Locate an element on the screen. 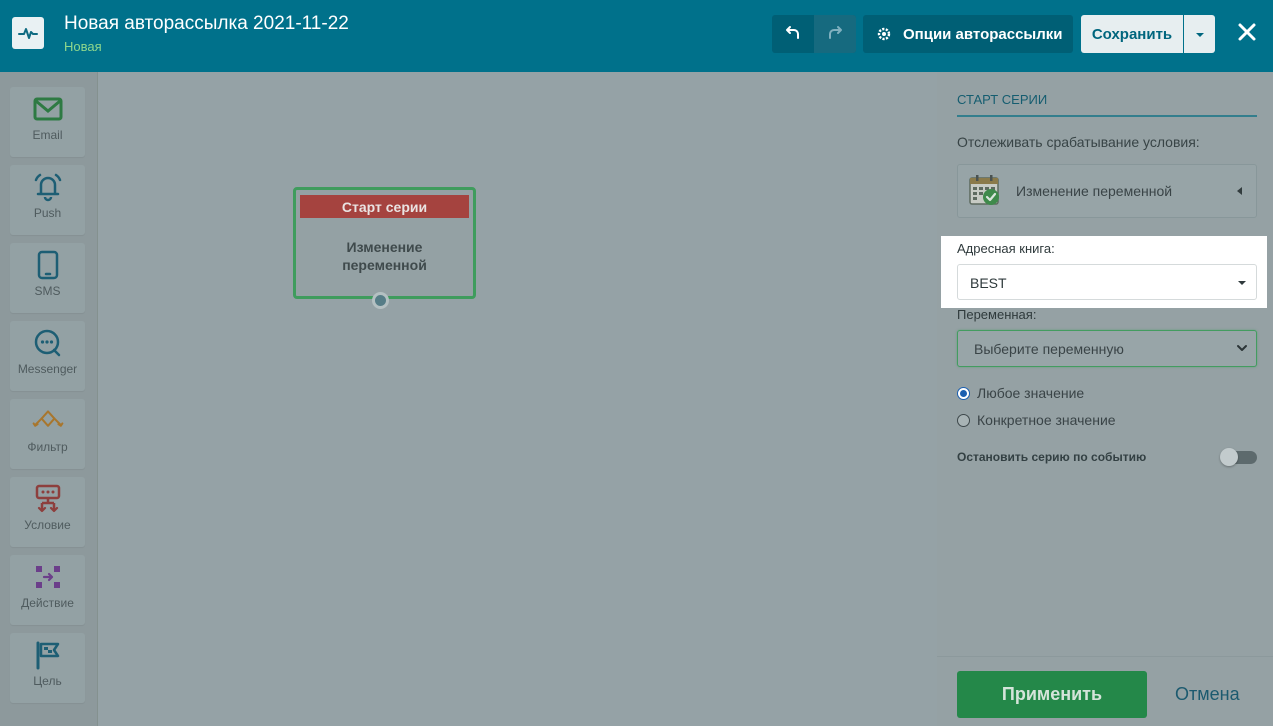 The width and height of the screenshot is (1273, 726). tool-condition: Условие is located at coordinates (47, 512).